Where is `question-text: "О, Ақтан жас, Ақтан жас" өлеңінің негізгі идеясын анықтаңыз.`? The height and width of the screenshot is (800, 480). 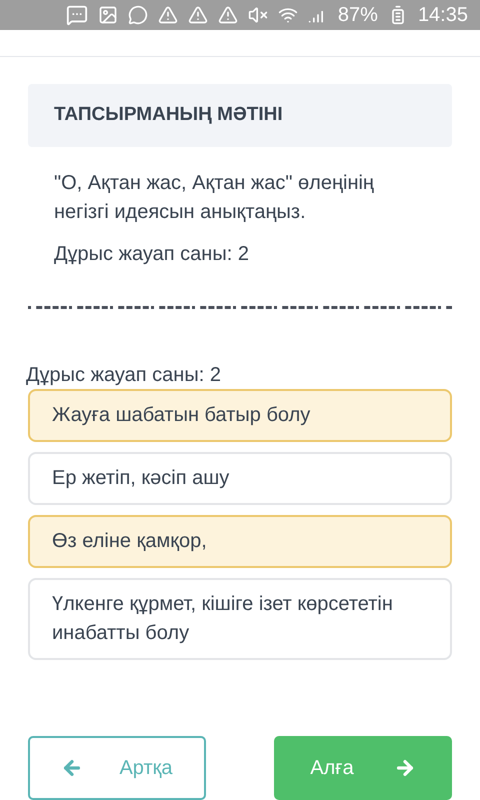 question-text: "О, Ақтан жас, Ақтан жас" өлеңінің негізгі идеясын анықтаңыз. is located at coordinates (214, 198).